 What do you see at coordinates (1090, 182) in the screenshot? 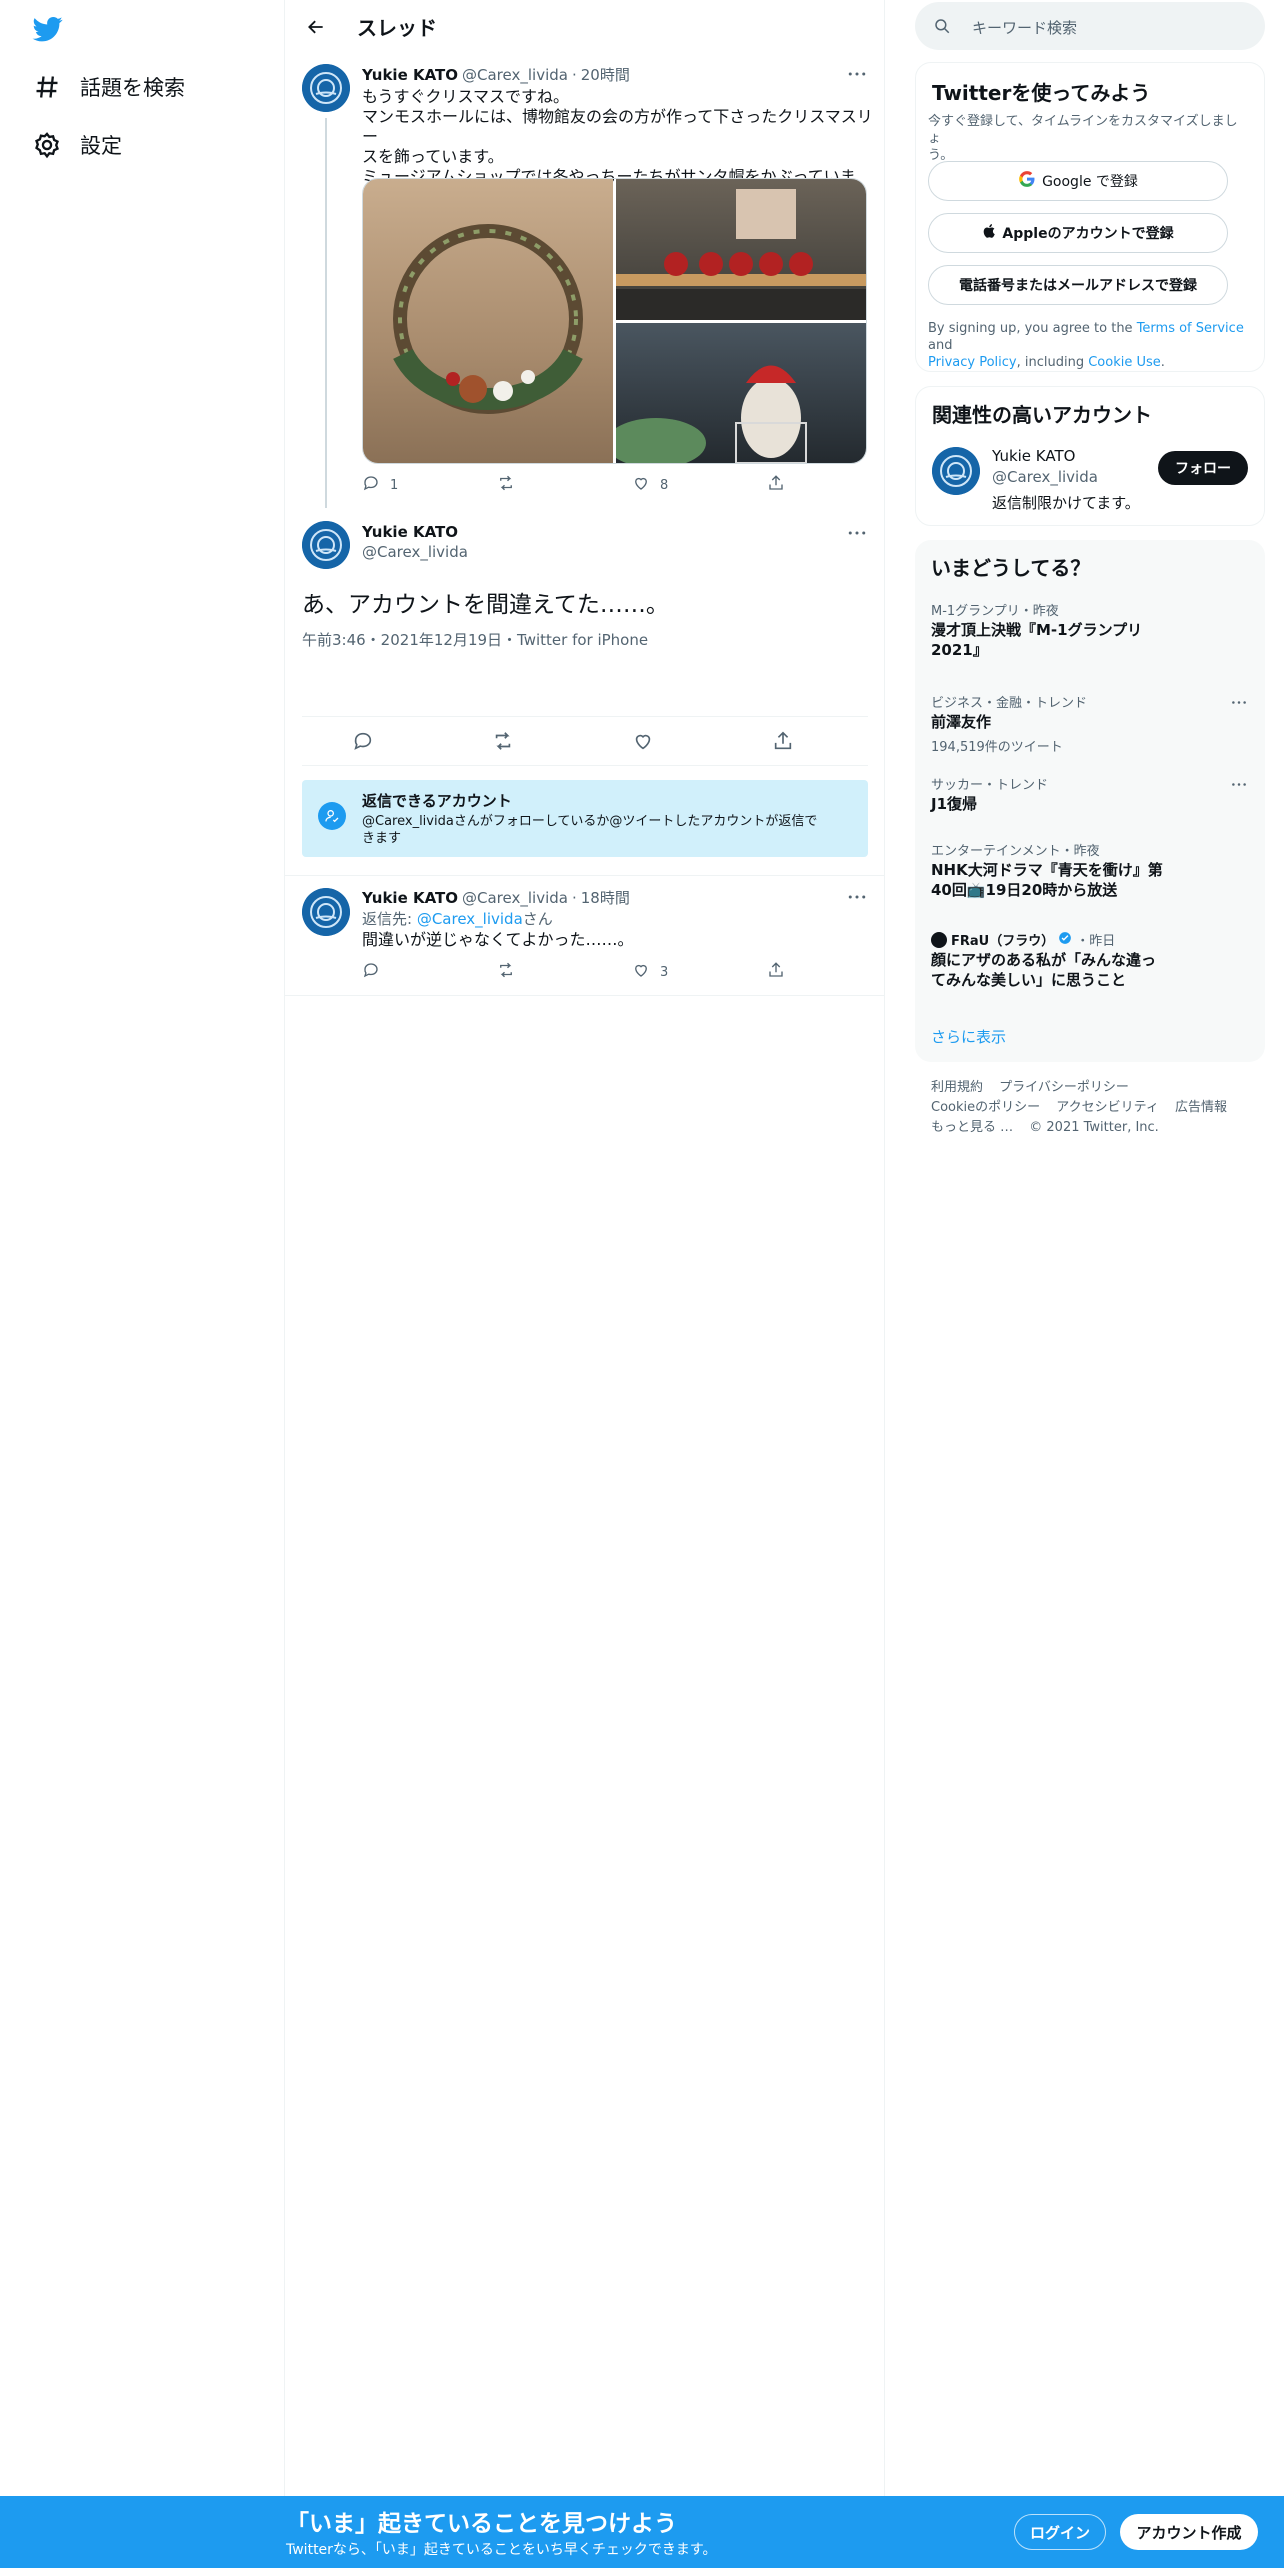
I see `google-signup-label: Google で登録` at bounding box center [1090, 182].